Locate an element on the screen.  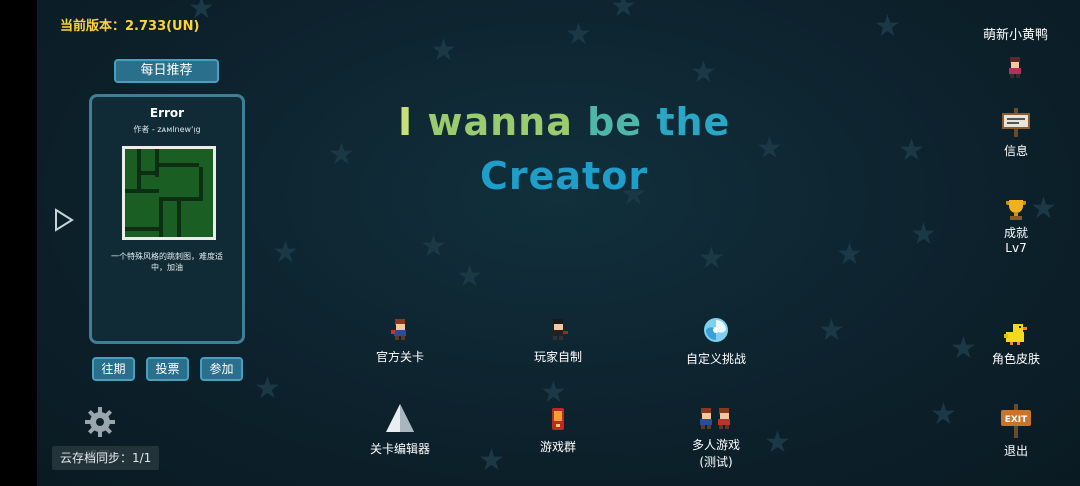
swirl-portal-icon is located at coordinates (716, 330).